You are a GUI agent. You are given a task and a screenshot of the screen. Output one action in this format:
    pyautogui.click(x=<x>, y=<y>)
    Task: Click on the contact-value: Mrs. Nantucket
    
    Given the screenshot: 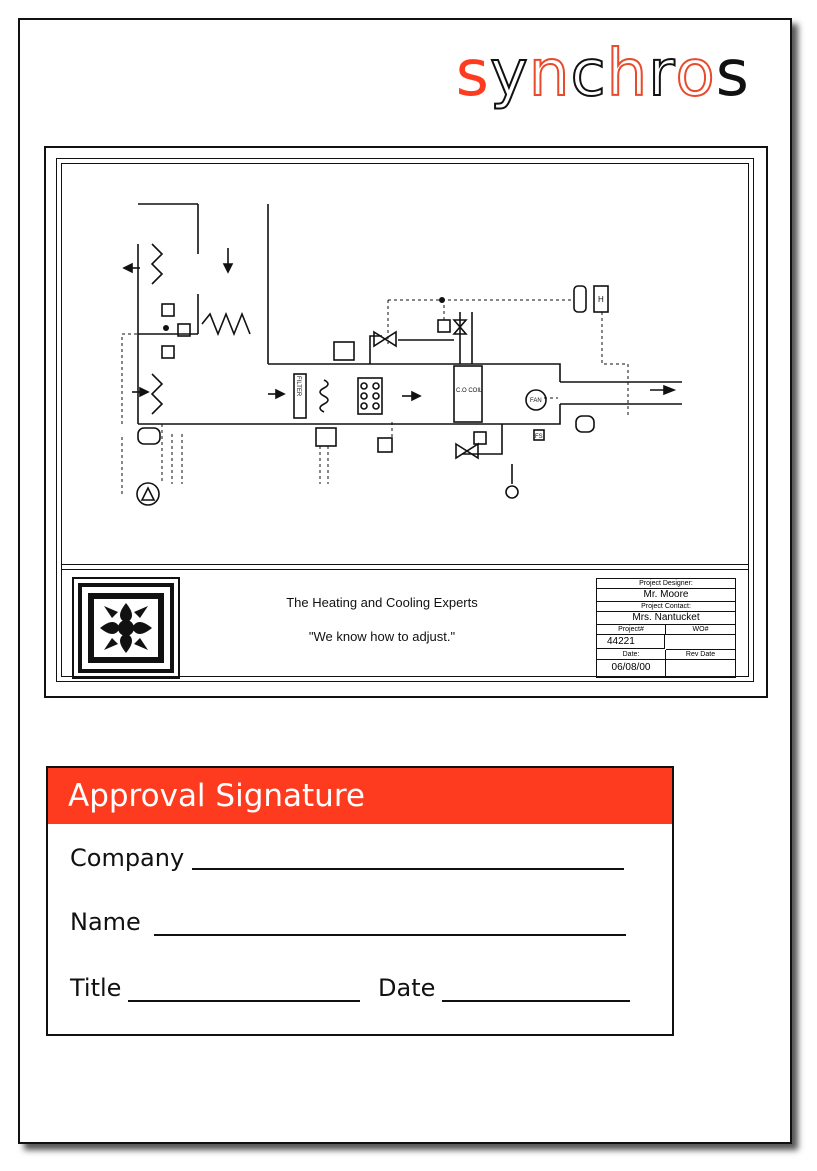 What is the action you would take?
    pyautogui.click(x=666, y=618)
    